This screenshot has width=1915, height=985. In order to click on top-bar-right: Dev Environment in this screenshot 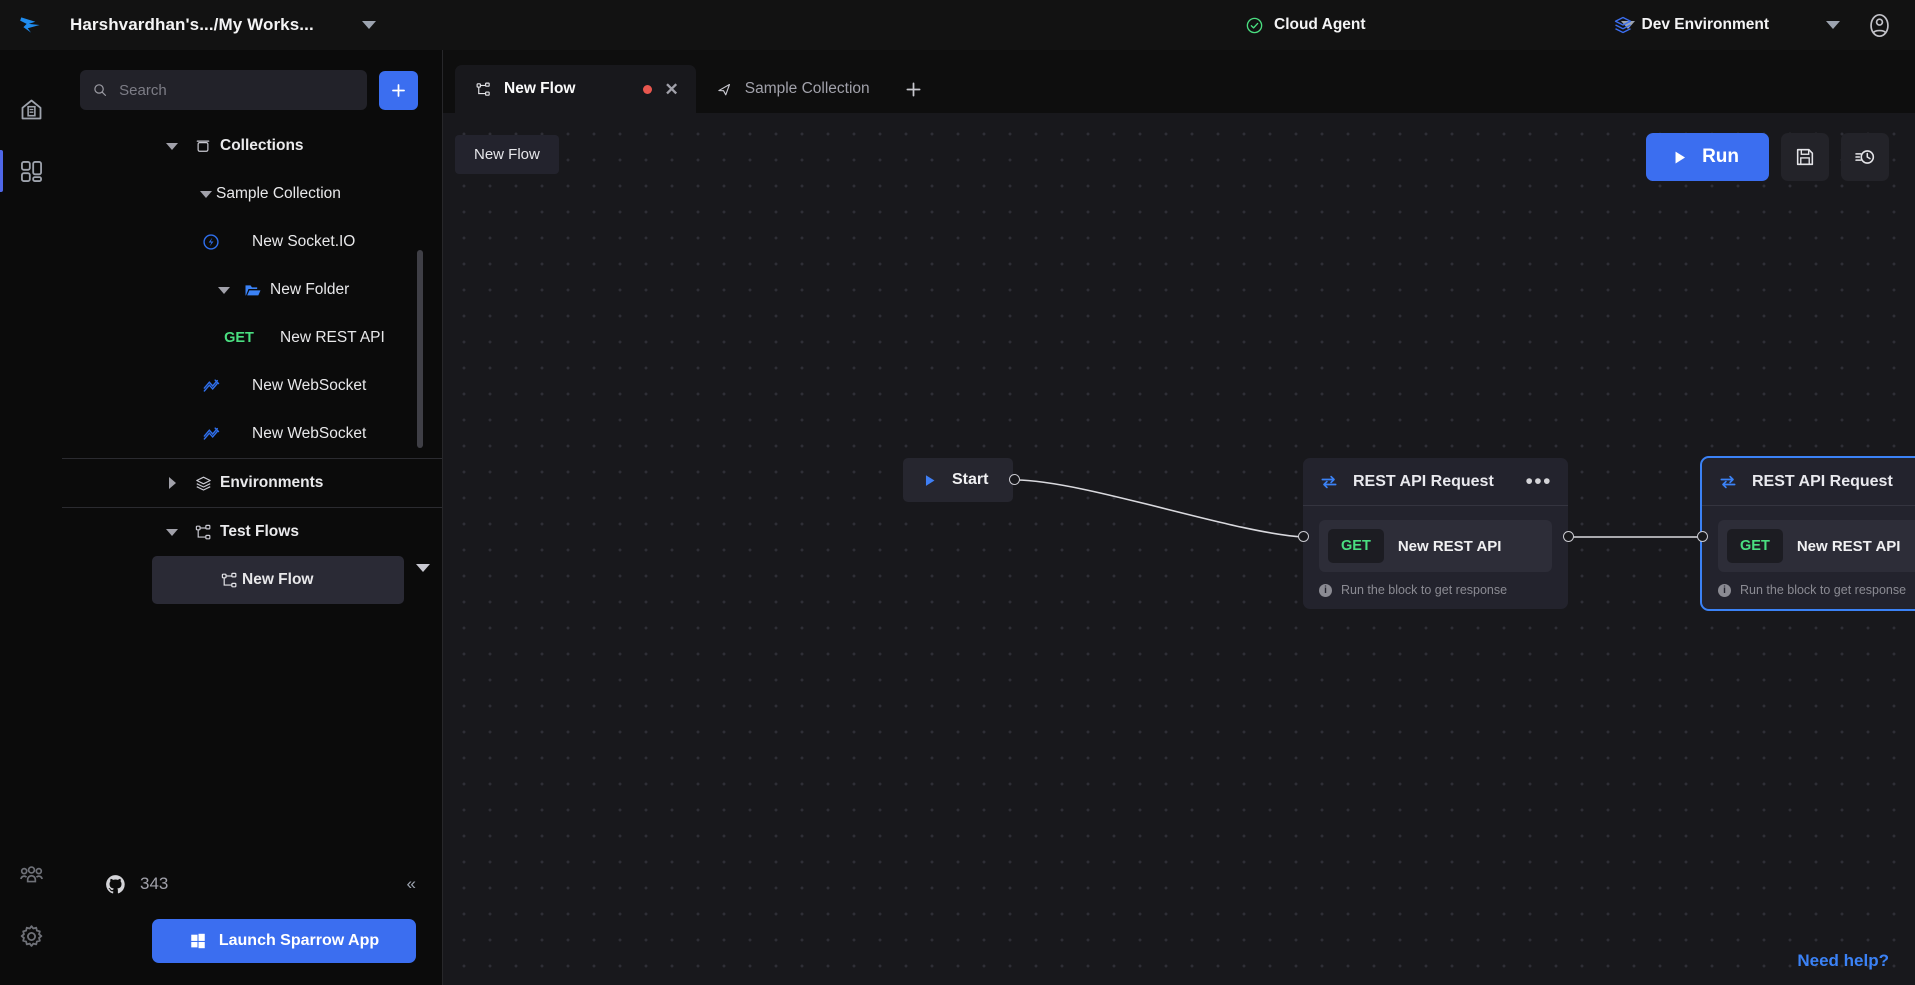, I will do `click(1764, 25)`.